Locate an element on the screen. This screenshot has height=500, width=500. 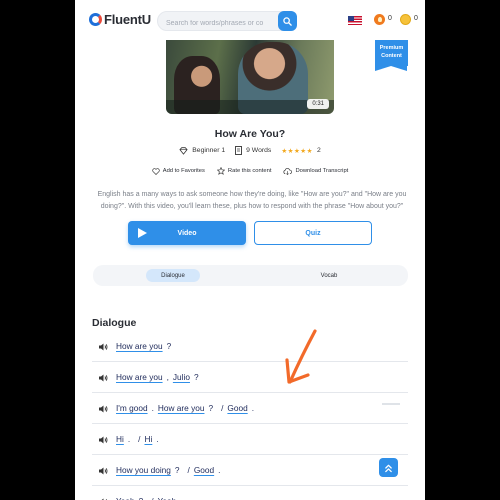
logo-icon is located at coordinates (95, 19).